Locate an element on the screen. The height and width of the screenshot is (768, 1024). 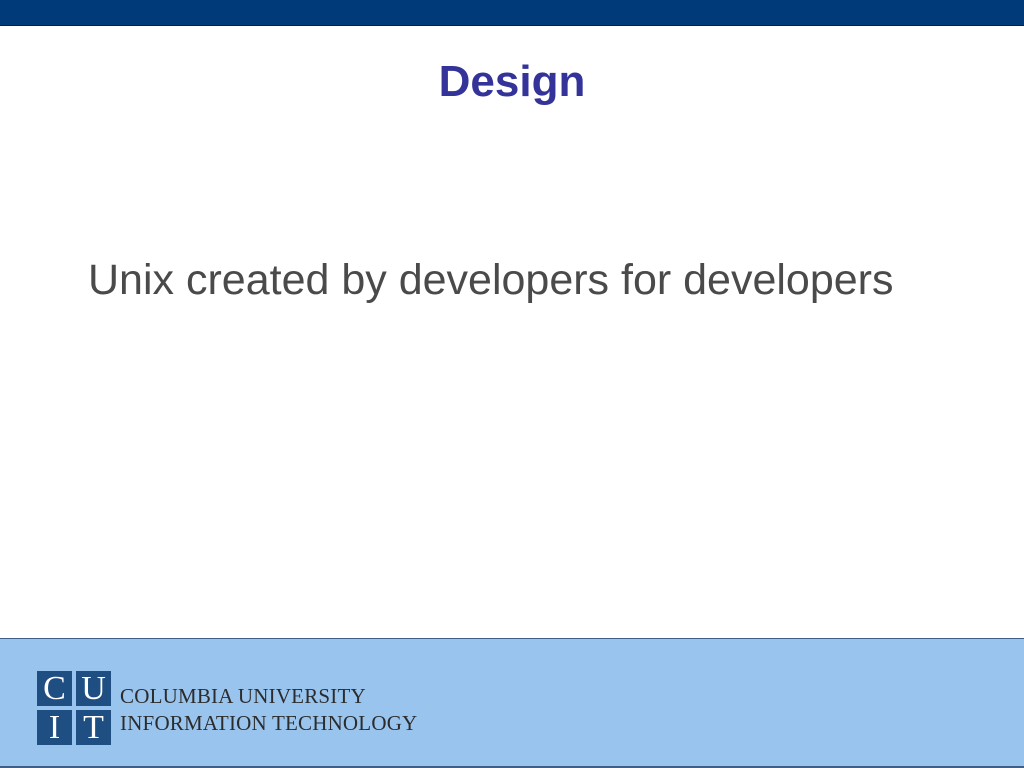
cuit-logo: C U I T is located at coordinates (74, 708).